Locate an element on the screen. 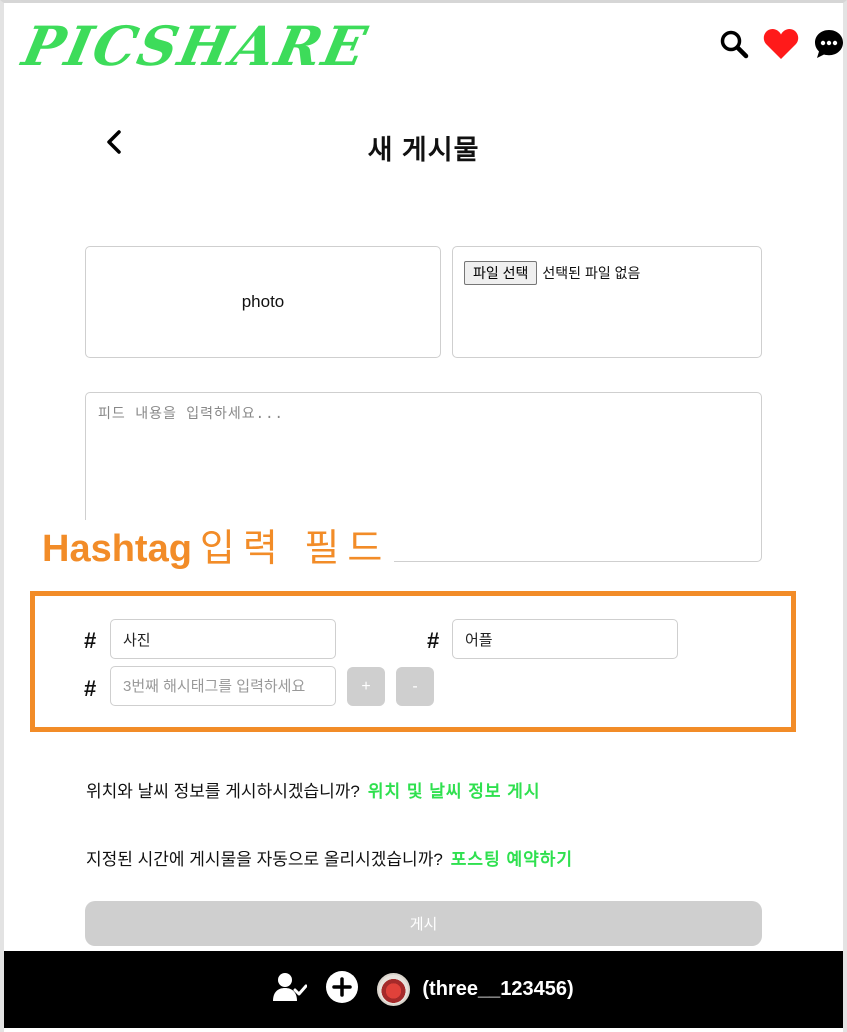  username-label: (three__123456) is located at coordinates (497, 989).